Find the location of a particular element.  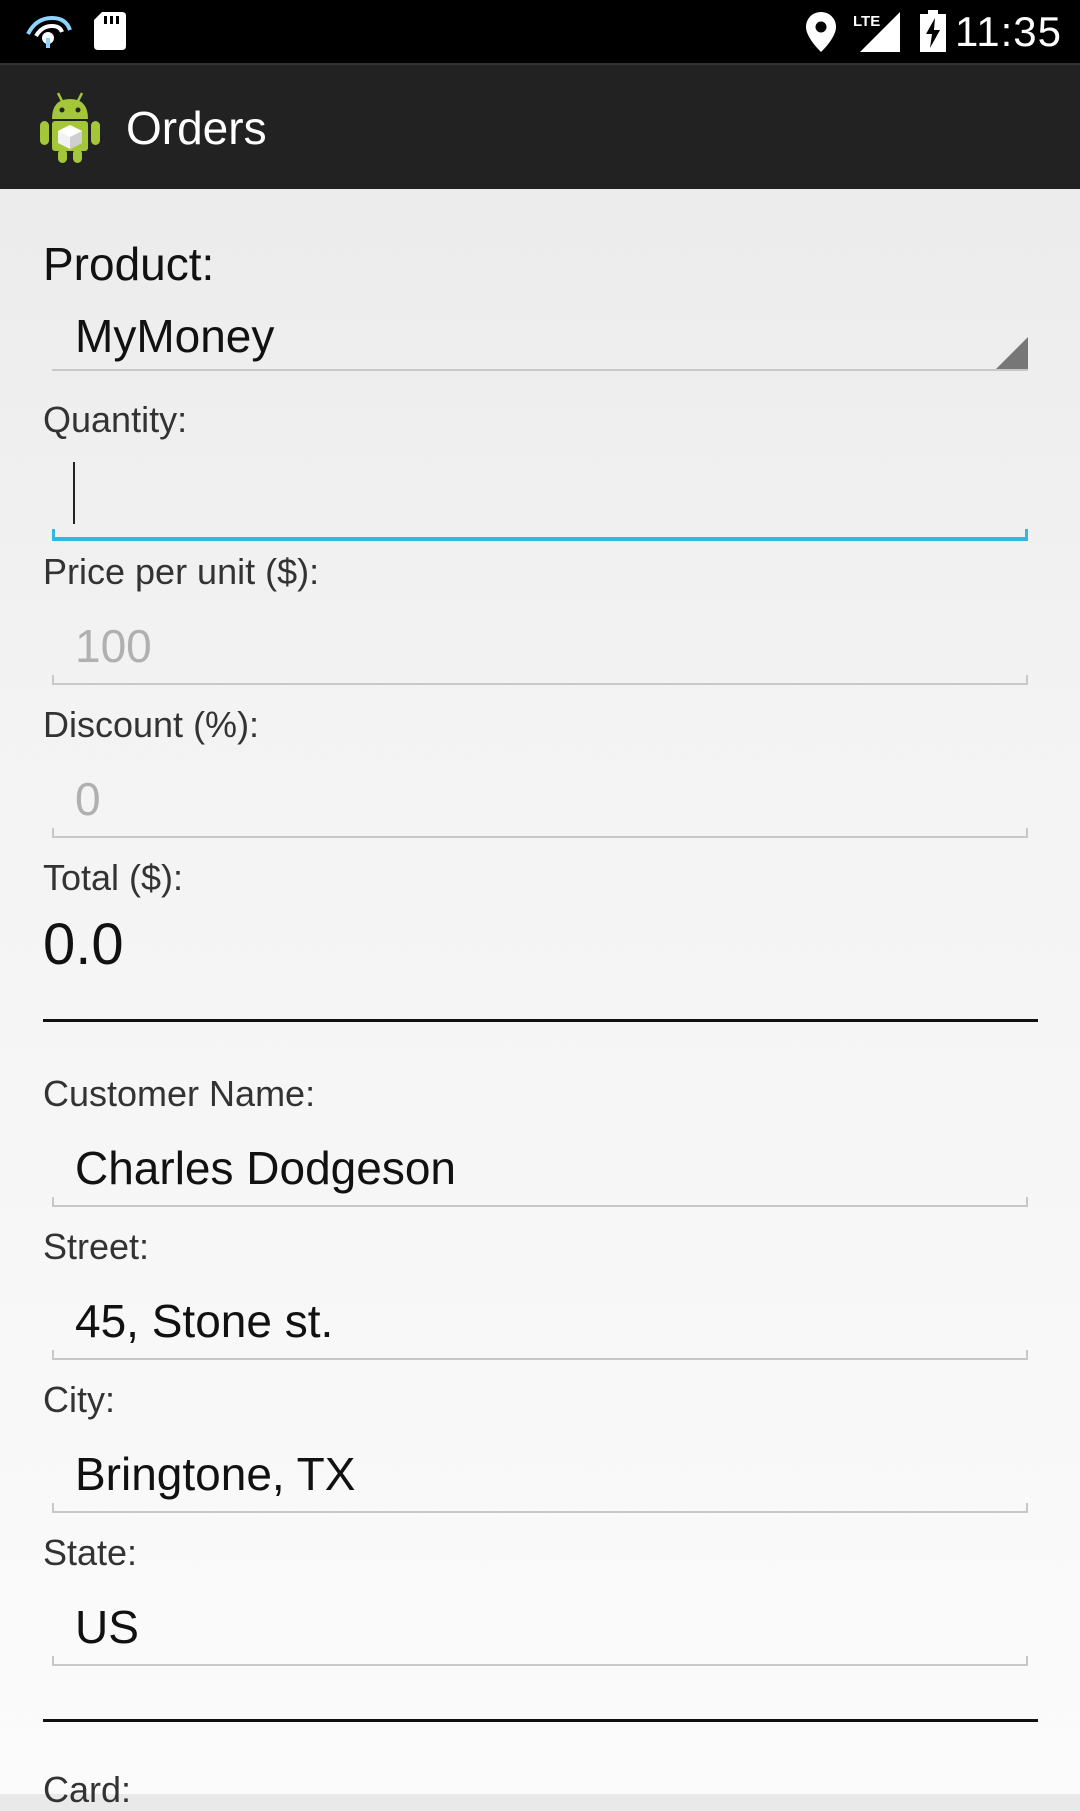

android-app-icon is located at coordinates (70, 129).